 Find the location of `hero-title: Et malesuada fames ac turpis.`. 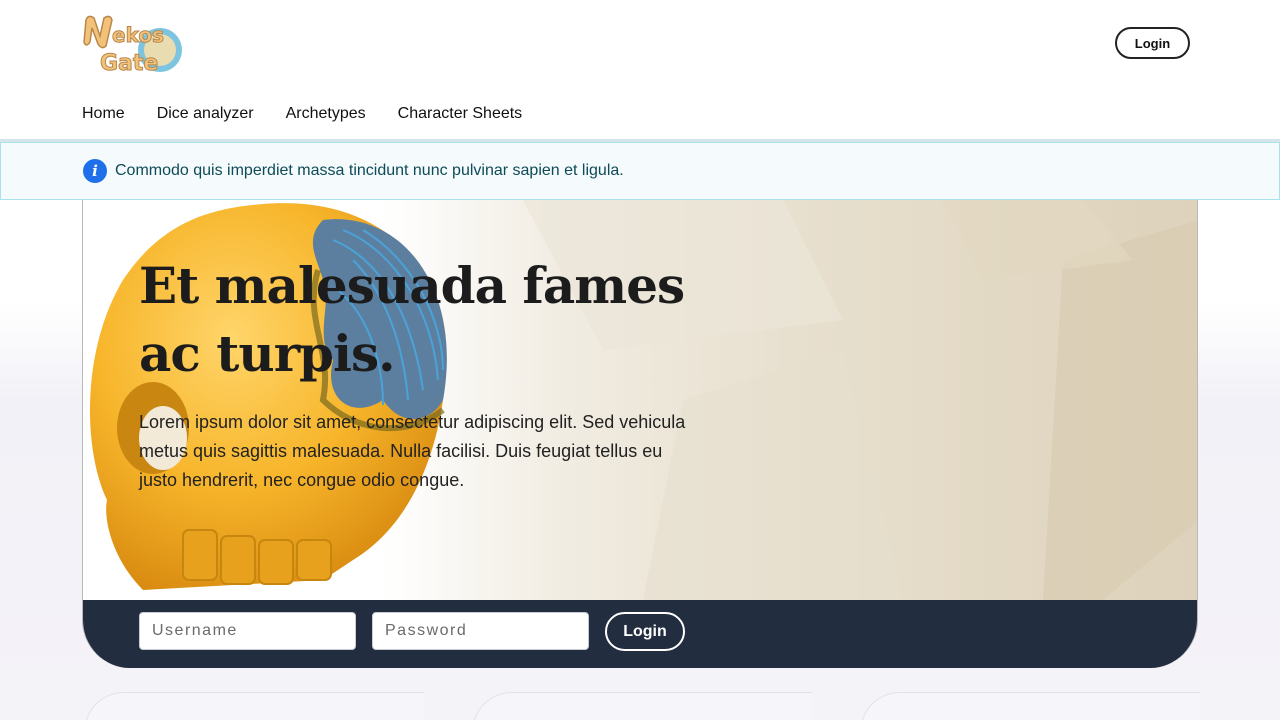

hero-title: Et malesuada fames ac turpis. is located at coordinates (412, 319).